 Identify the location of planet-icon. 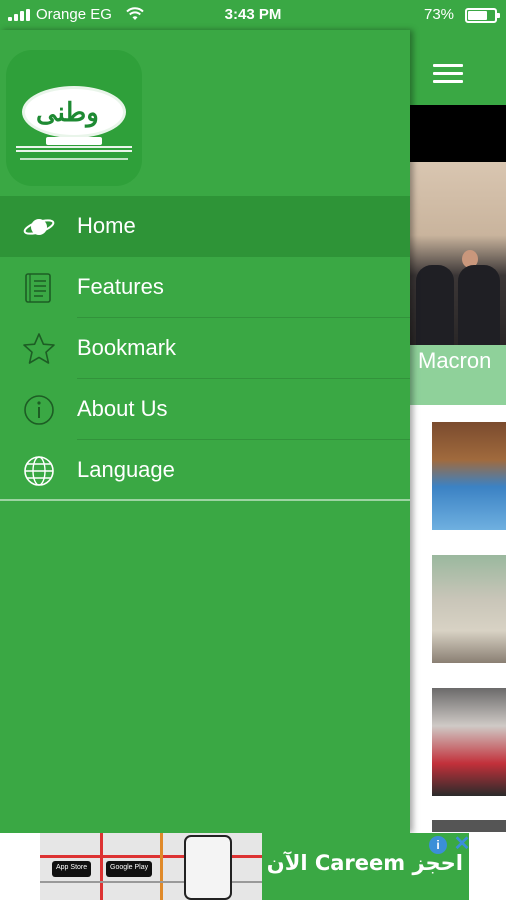
(39, 227).